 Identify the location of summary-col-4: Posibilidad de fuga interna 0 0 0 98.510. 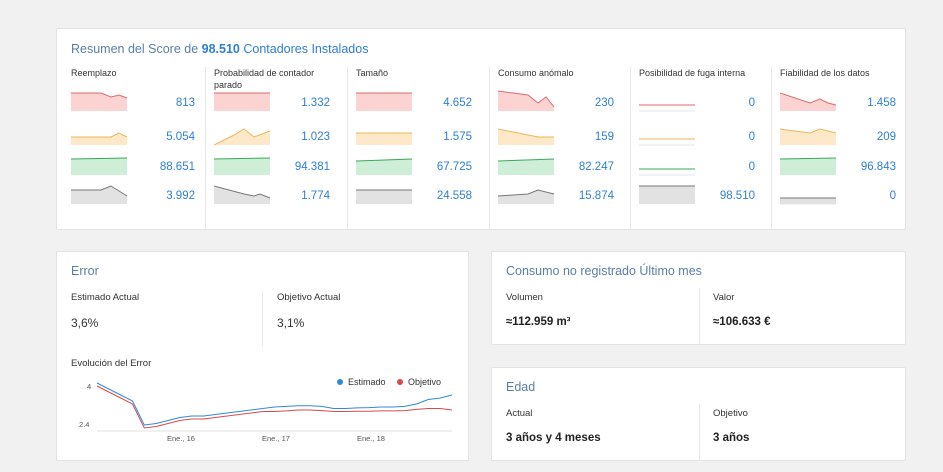
(700, 148).